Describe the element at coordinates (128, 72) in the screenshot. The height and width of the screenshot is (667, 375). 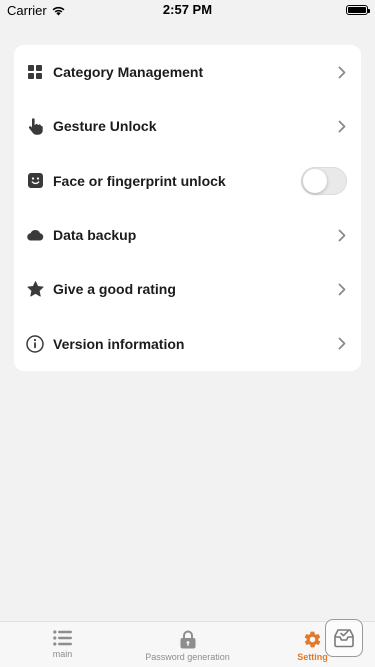
I see `settings-item-label: Category Management` at that location.